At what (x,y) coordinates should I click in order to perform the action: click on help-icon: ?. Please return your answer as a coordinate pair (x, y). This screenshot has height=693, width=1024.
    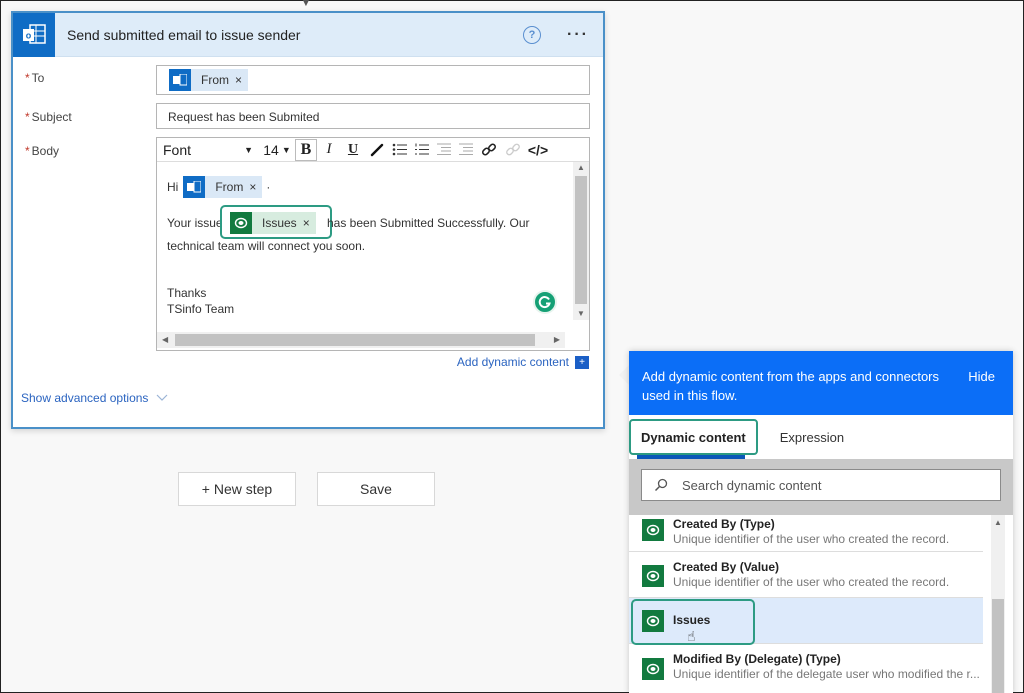
    Looking at the image, I should click on (532, 34).